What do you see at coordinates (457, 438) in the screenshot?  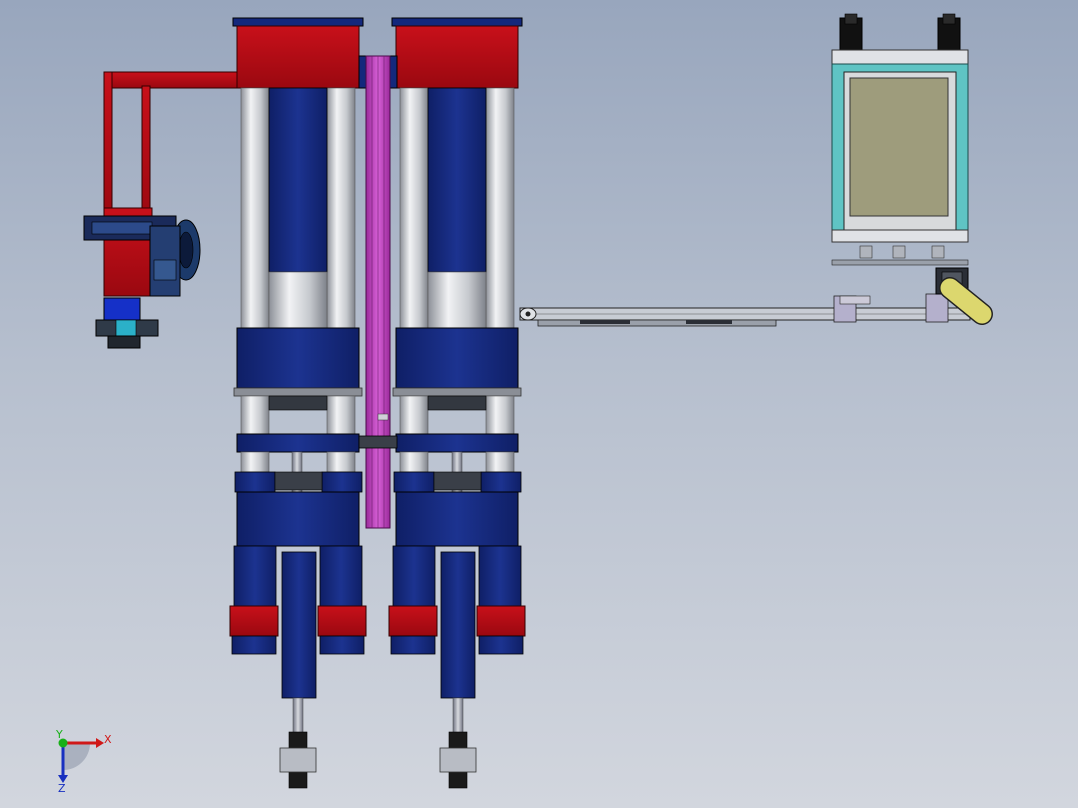 I see `right-hydraulic-cylinder` at bounding box center [457, 438].